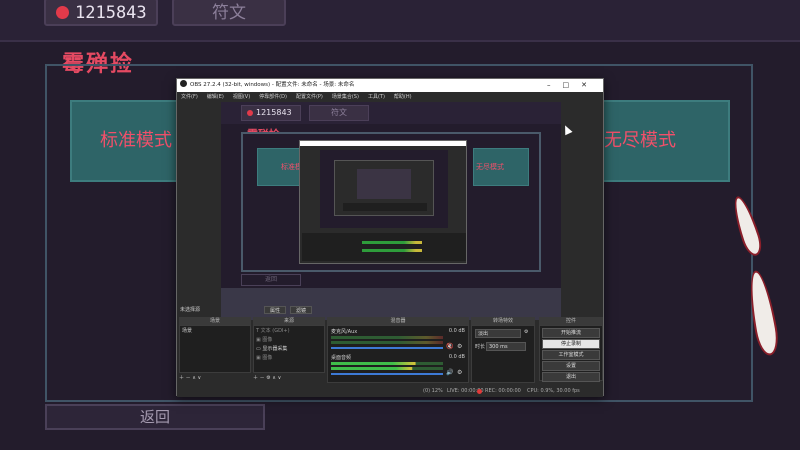 The height and width of the screenshot is (450, 800). I want to click on exit-button: 退出, so click(571, 377).